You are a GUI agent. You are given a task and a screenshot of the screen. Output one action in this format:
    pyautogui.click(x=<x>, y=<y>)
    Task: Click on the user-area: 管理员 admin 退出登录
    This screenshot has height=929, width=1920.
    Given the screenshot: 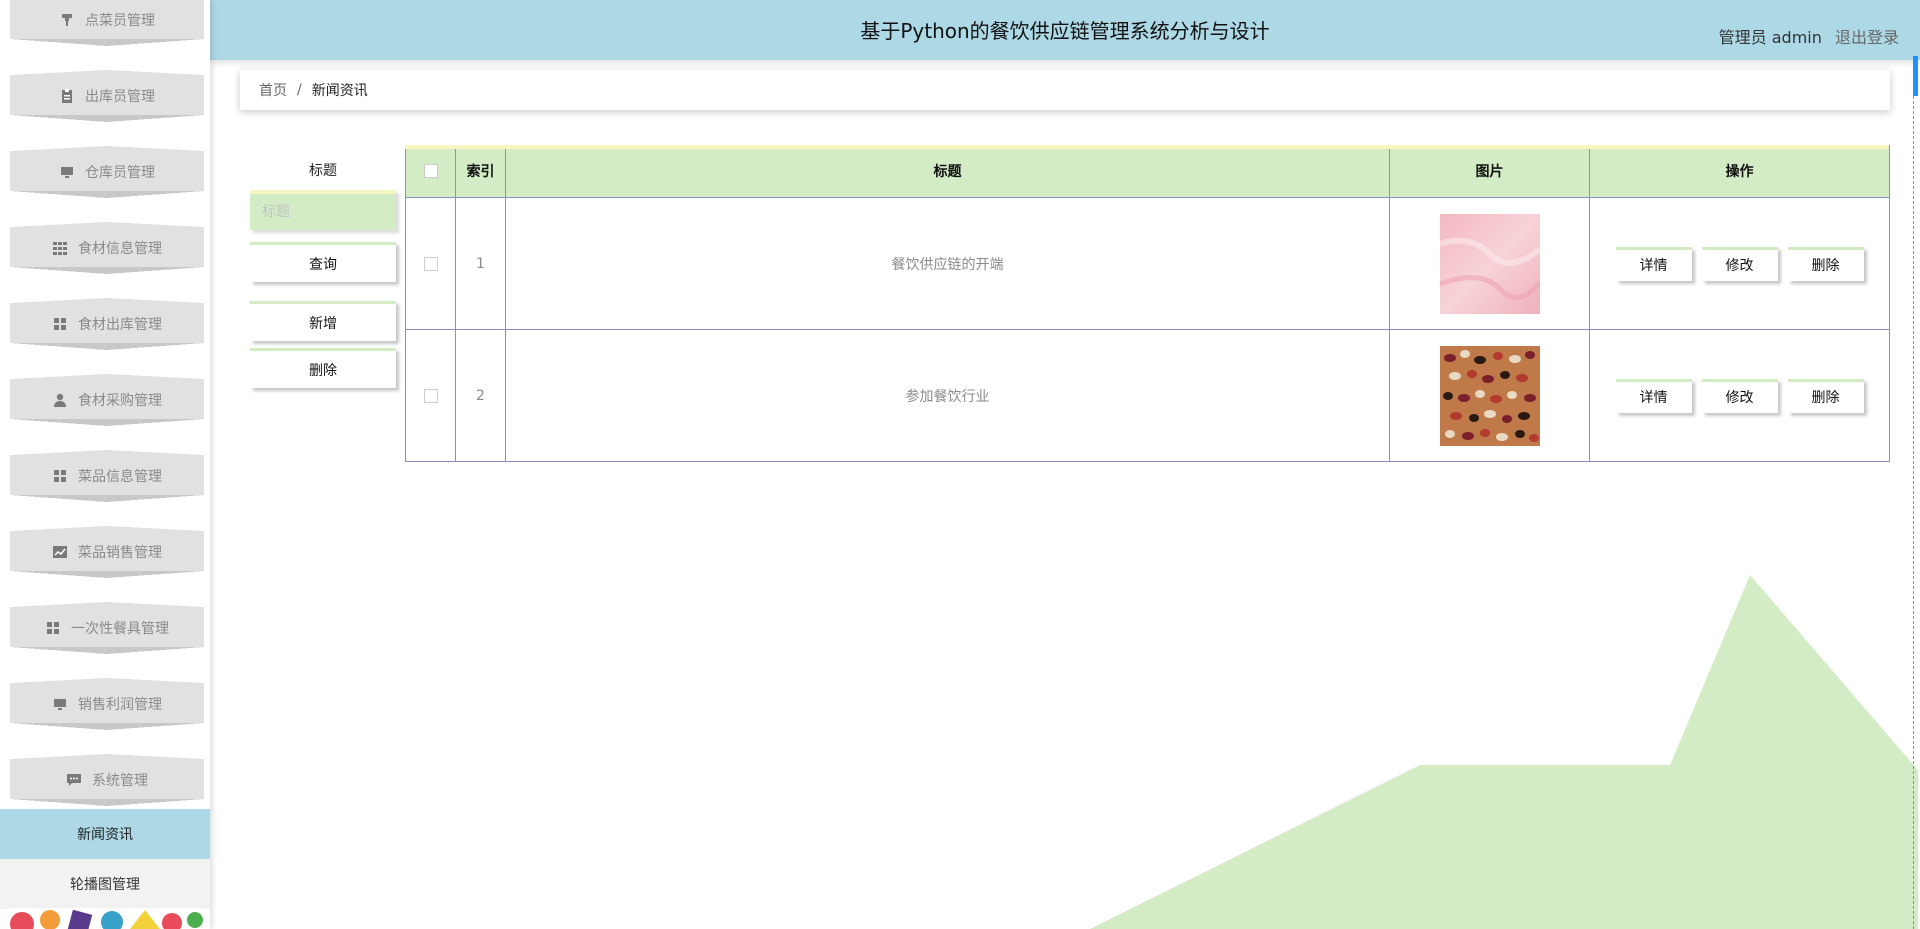 What is the action you would take?
    pyautogui.click(x=1809, y=36)
    